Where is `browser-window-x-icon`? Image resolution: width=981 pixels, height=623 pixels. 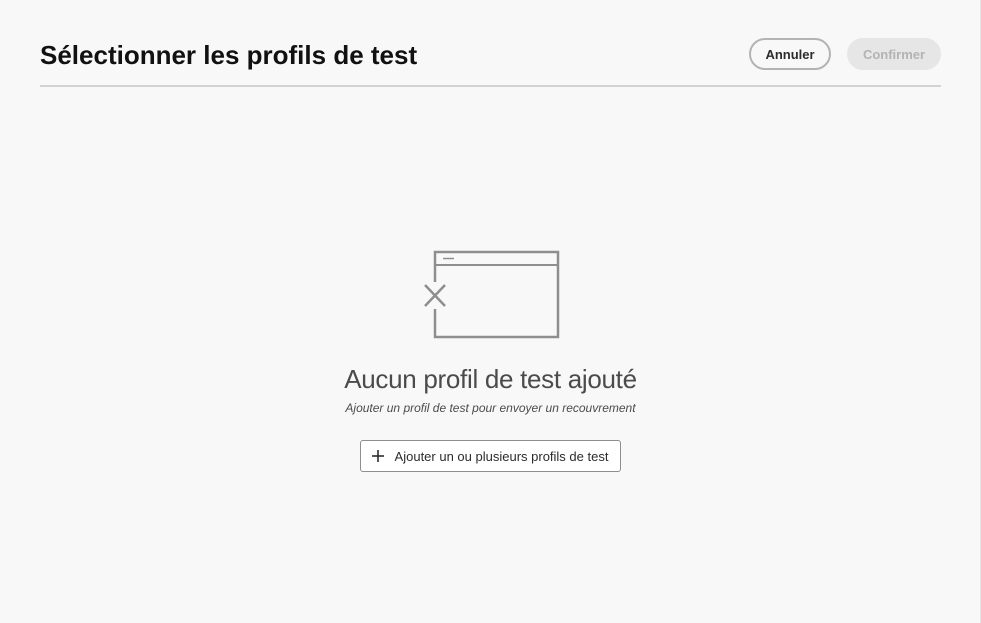 browser-window-x-icon is located at coordinates (491, 294).